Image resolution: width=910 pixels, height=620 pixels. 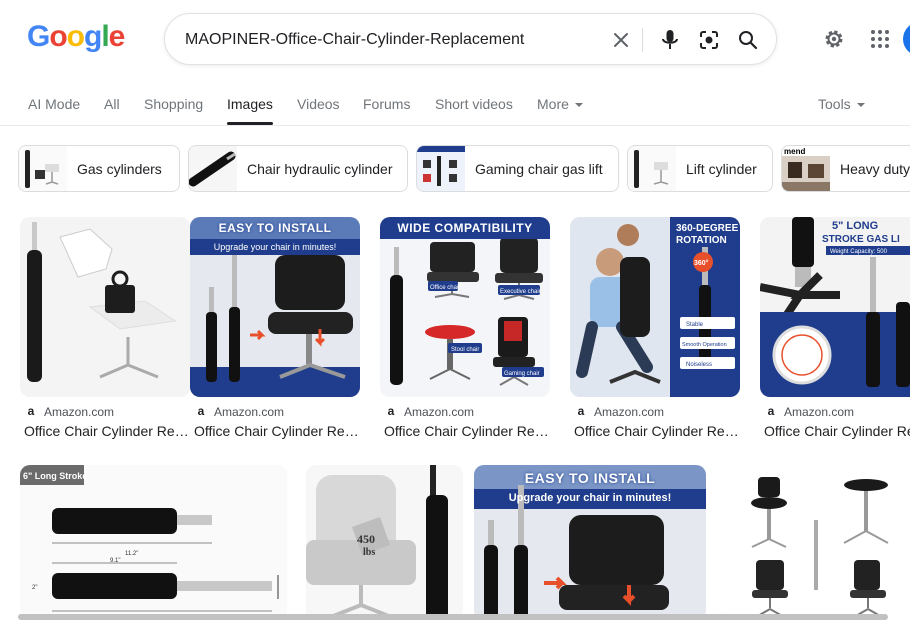 I want to click on chip-gas-cylinders: Gas cylinders, so click(x=99, y=168).